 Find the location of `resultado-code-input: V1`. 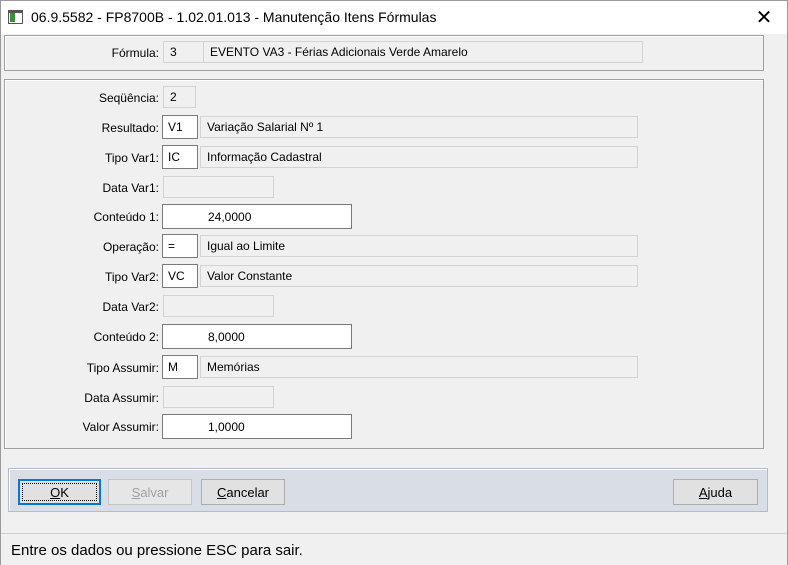

resultado-code-input: V1 is located at coordinates (180, 127).